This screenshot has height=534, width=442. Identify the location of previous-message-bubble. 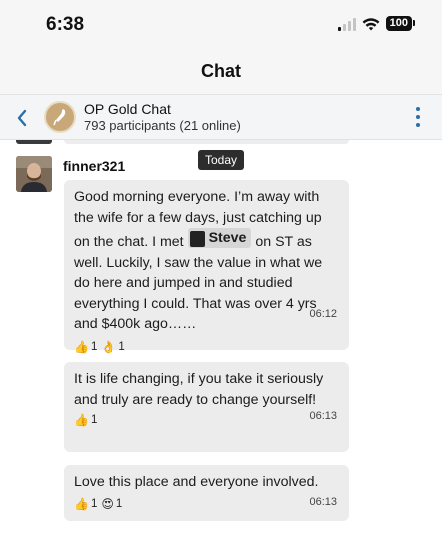
(206, 142).